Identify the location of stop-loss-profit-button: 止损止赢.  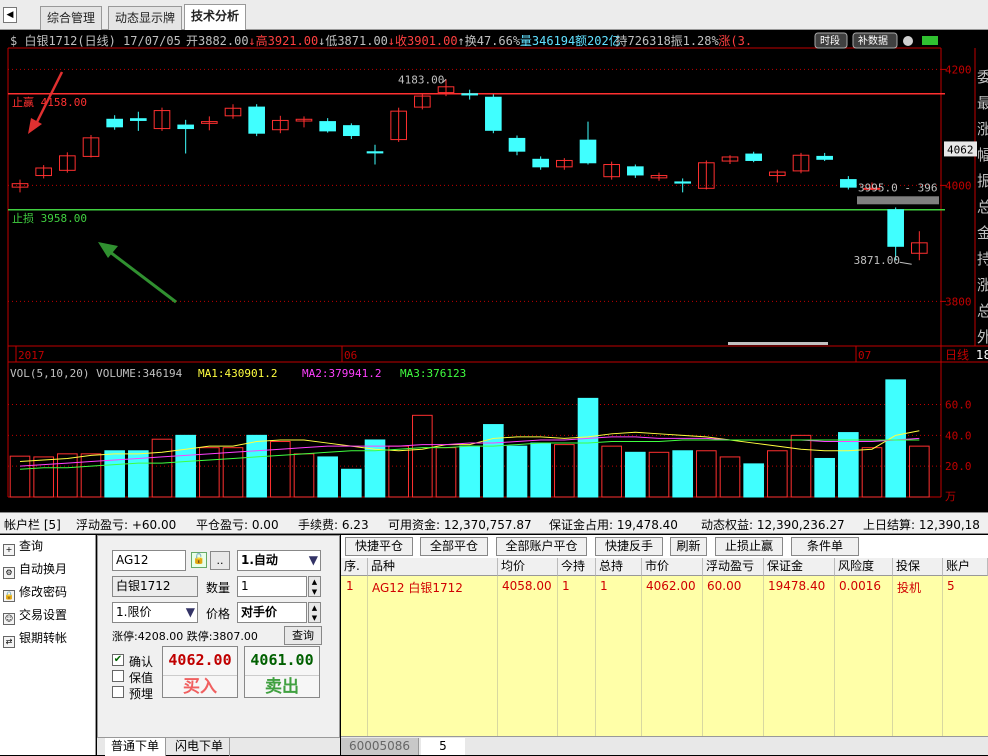
(749, 546).